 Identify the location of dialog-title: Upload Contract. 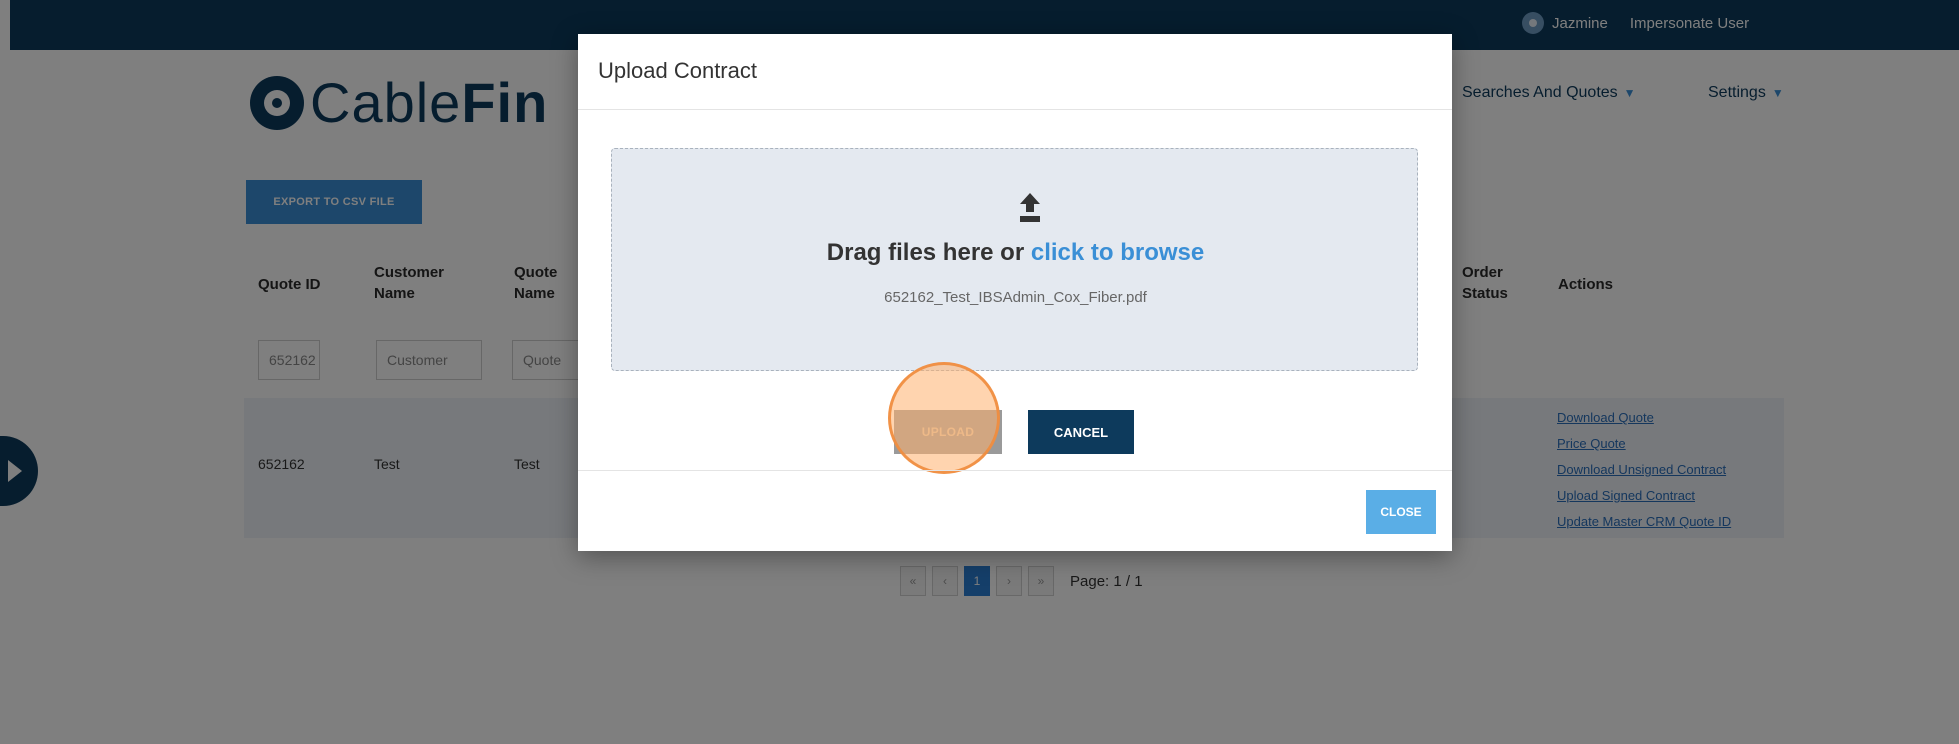
(677, 70).